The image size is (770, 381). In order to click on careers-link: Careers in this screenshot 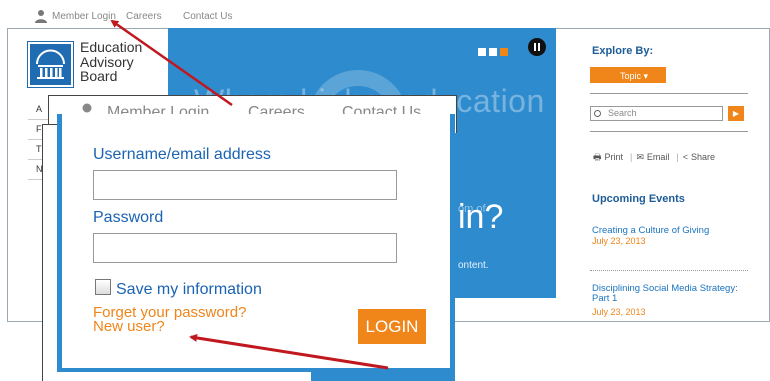, I will do `click(144, 16)`.